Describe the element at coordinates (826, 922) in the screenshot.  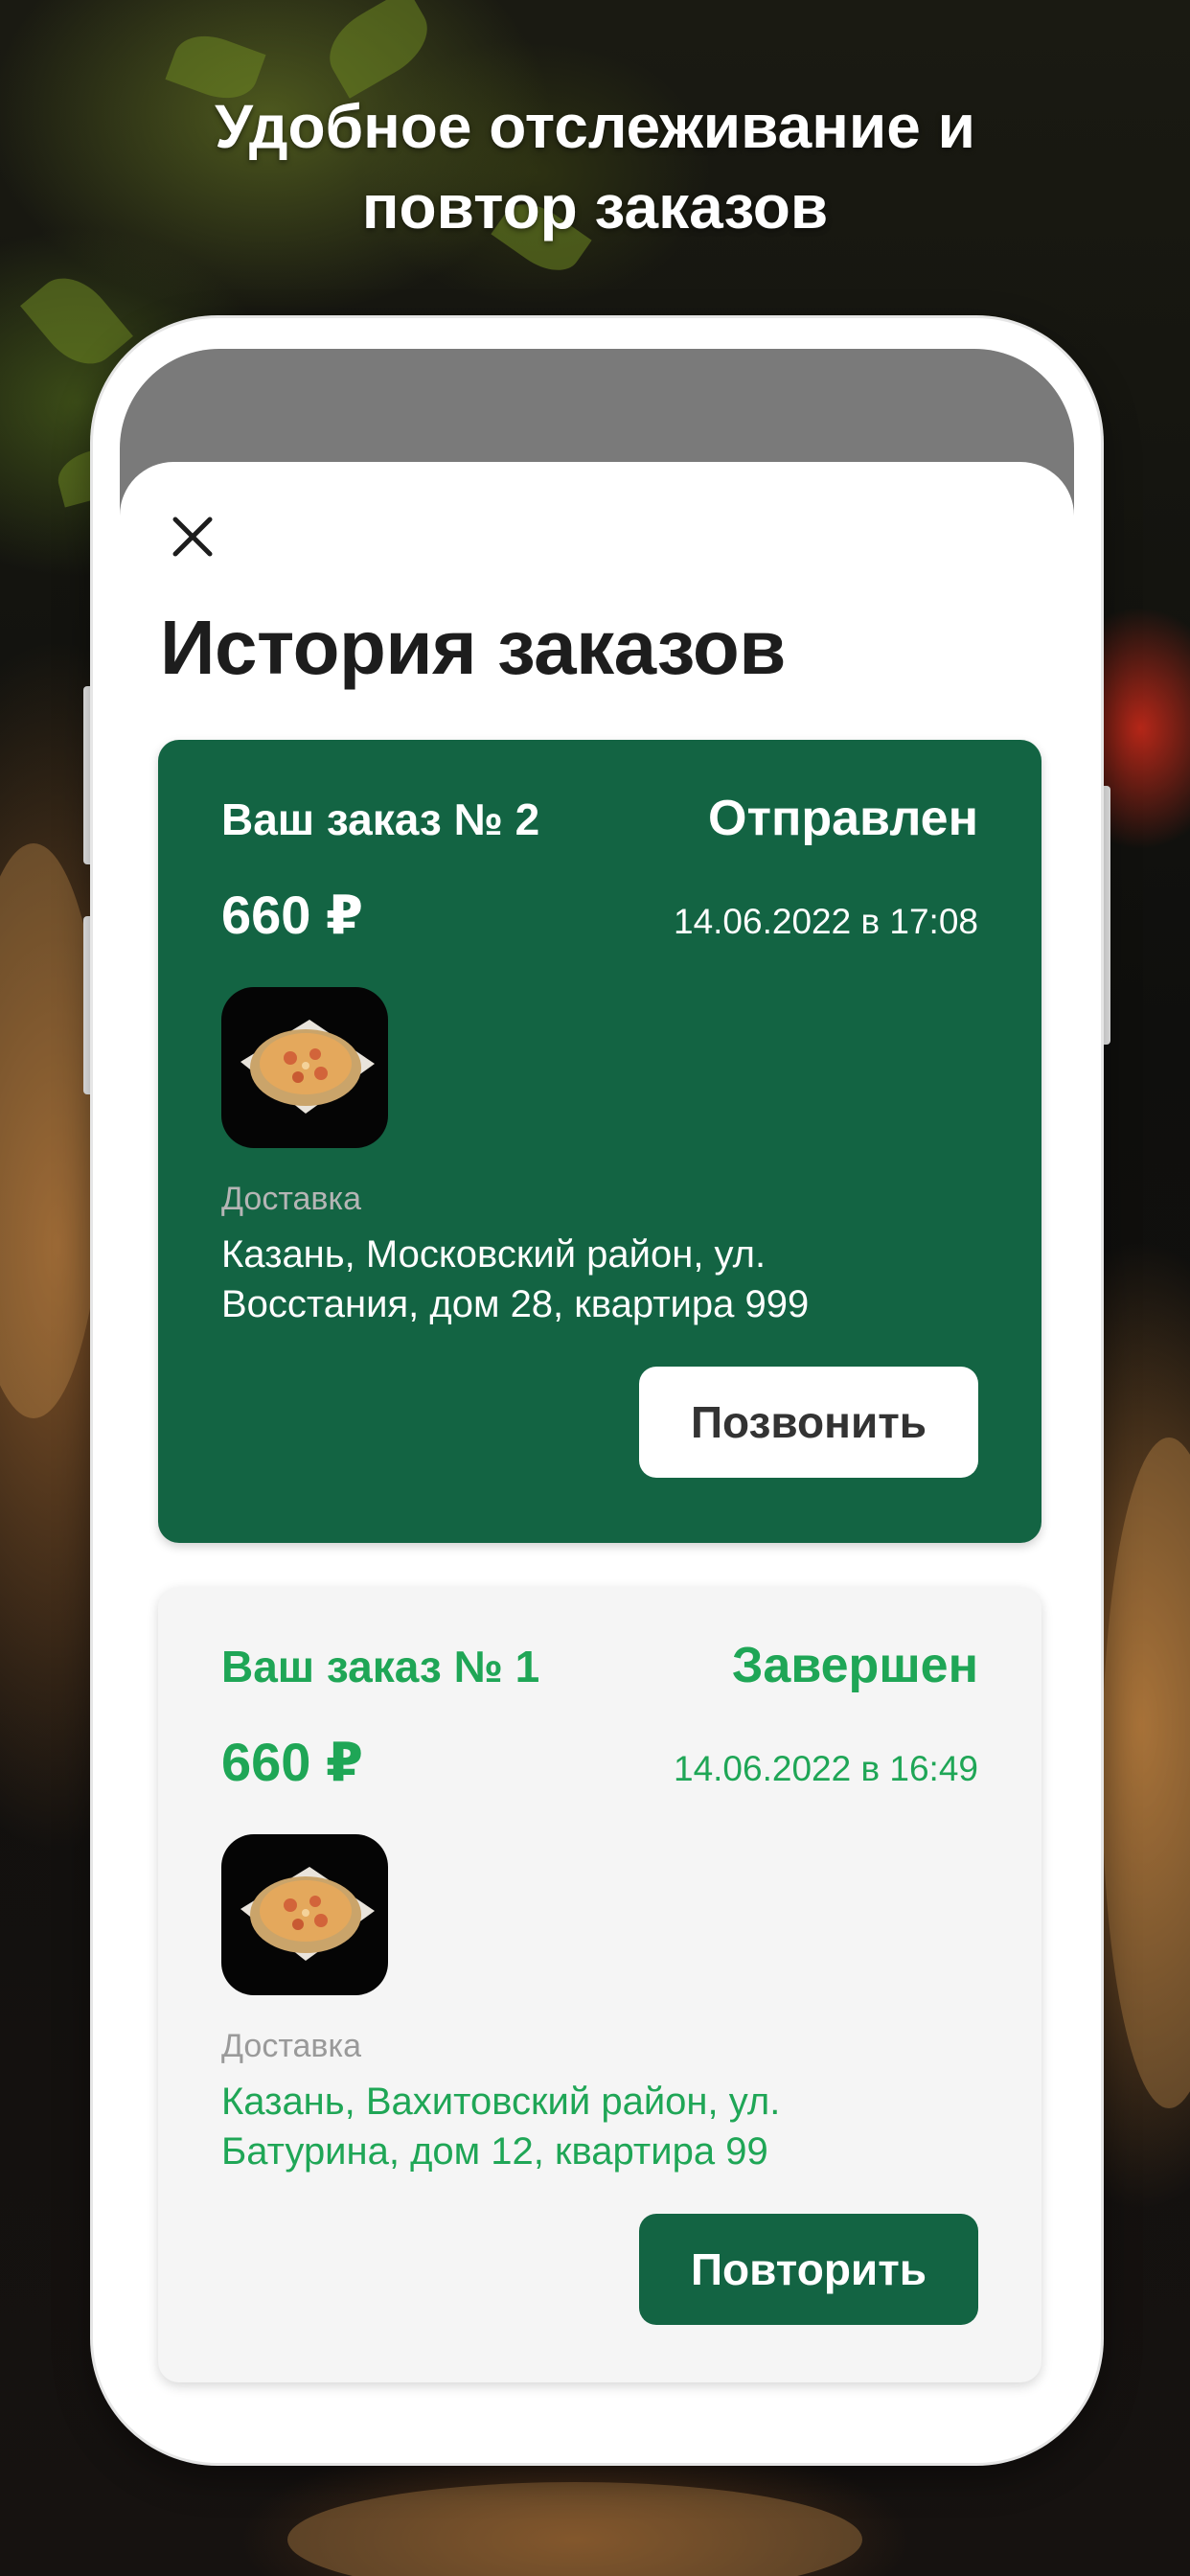
I see `order-date: 14.06.2022 в 17:08` at that location.